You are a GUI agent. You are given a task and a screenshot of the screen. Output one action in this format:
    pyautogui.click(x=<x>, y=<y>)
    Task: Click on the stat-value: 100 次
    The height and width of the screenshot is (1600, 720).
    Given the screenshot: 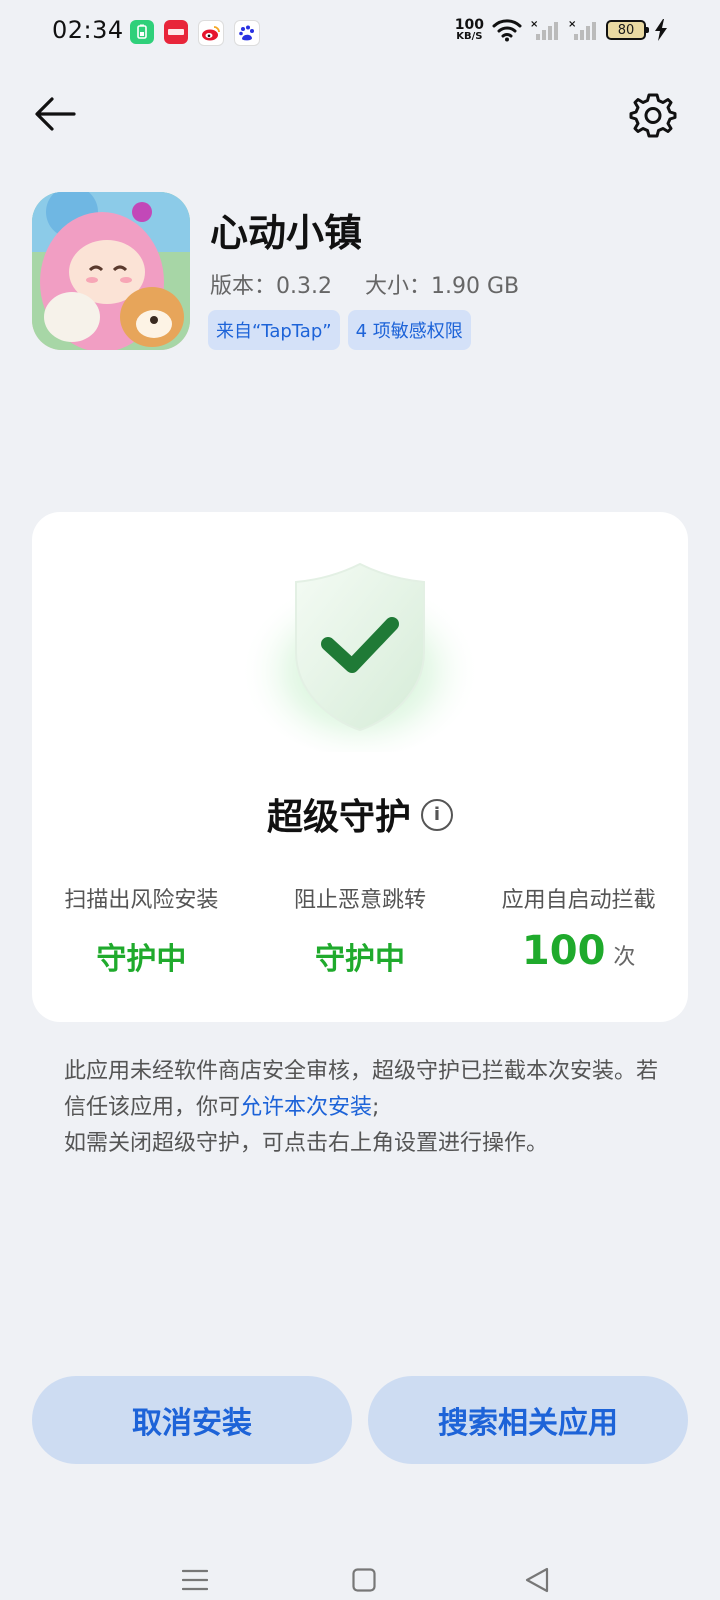 What is the action you would take?
    pyautogui.click(x=578, y=951)
    